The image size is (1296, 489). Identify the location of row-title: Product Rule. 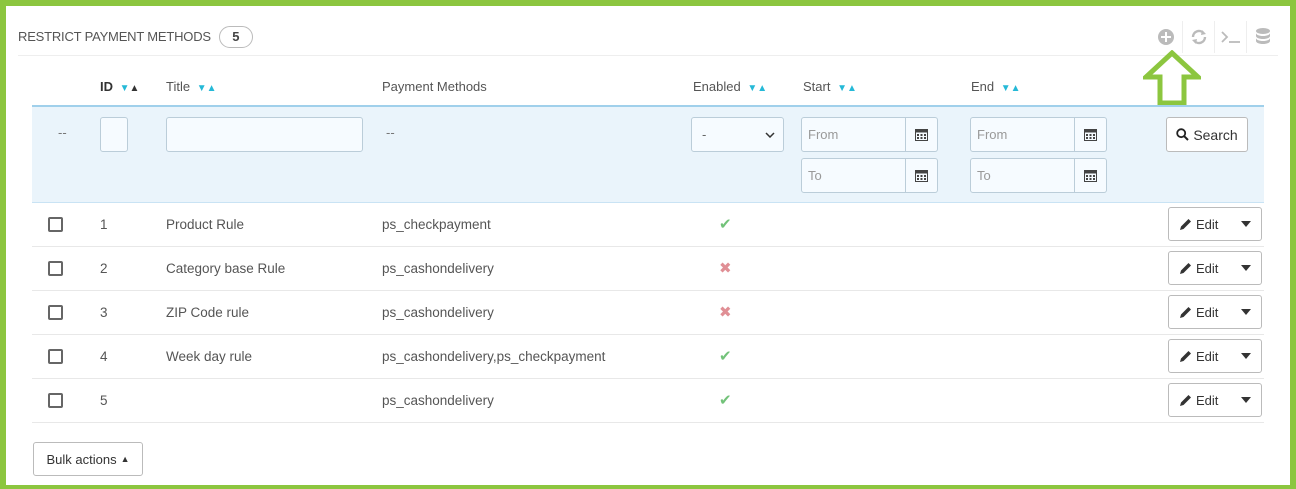
(268, 224).